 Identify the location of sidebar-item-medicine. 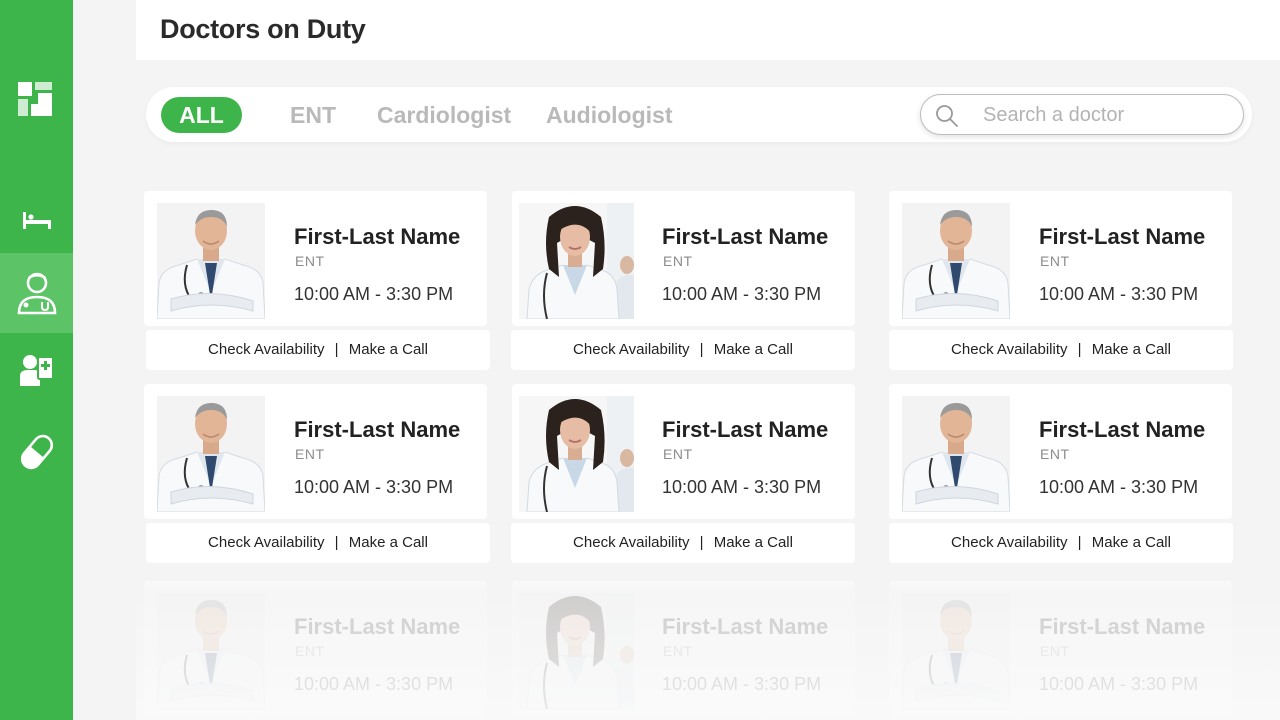
(36, 452).